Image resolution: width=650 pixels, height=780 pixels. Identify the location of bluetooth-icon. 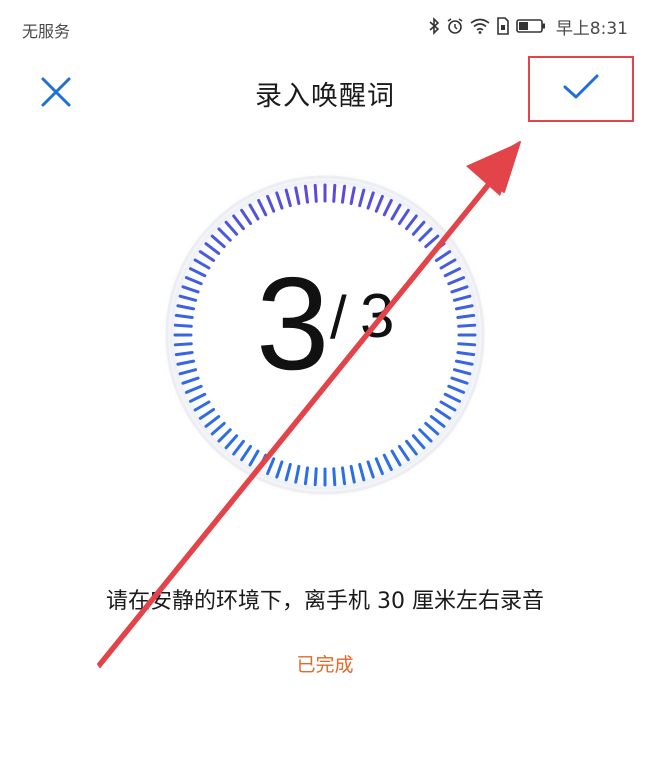
(434, 26).